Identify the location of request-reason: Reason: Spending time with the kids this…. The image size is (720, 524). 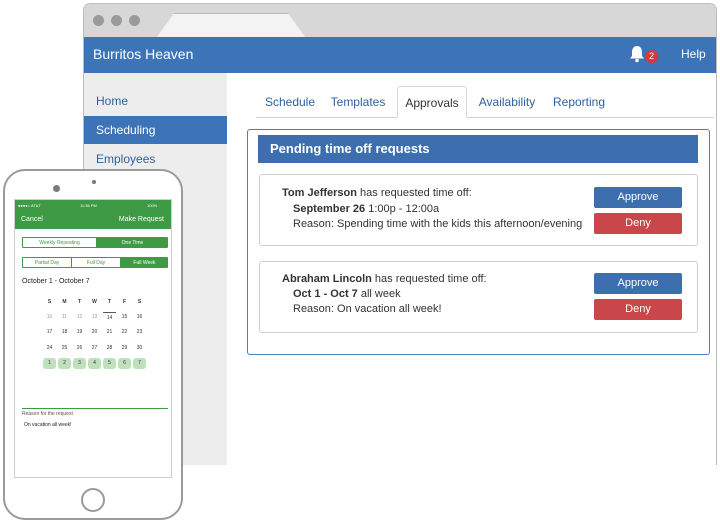
(438, 224).